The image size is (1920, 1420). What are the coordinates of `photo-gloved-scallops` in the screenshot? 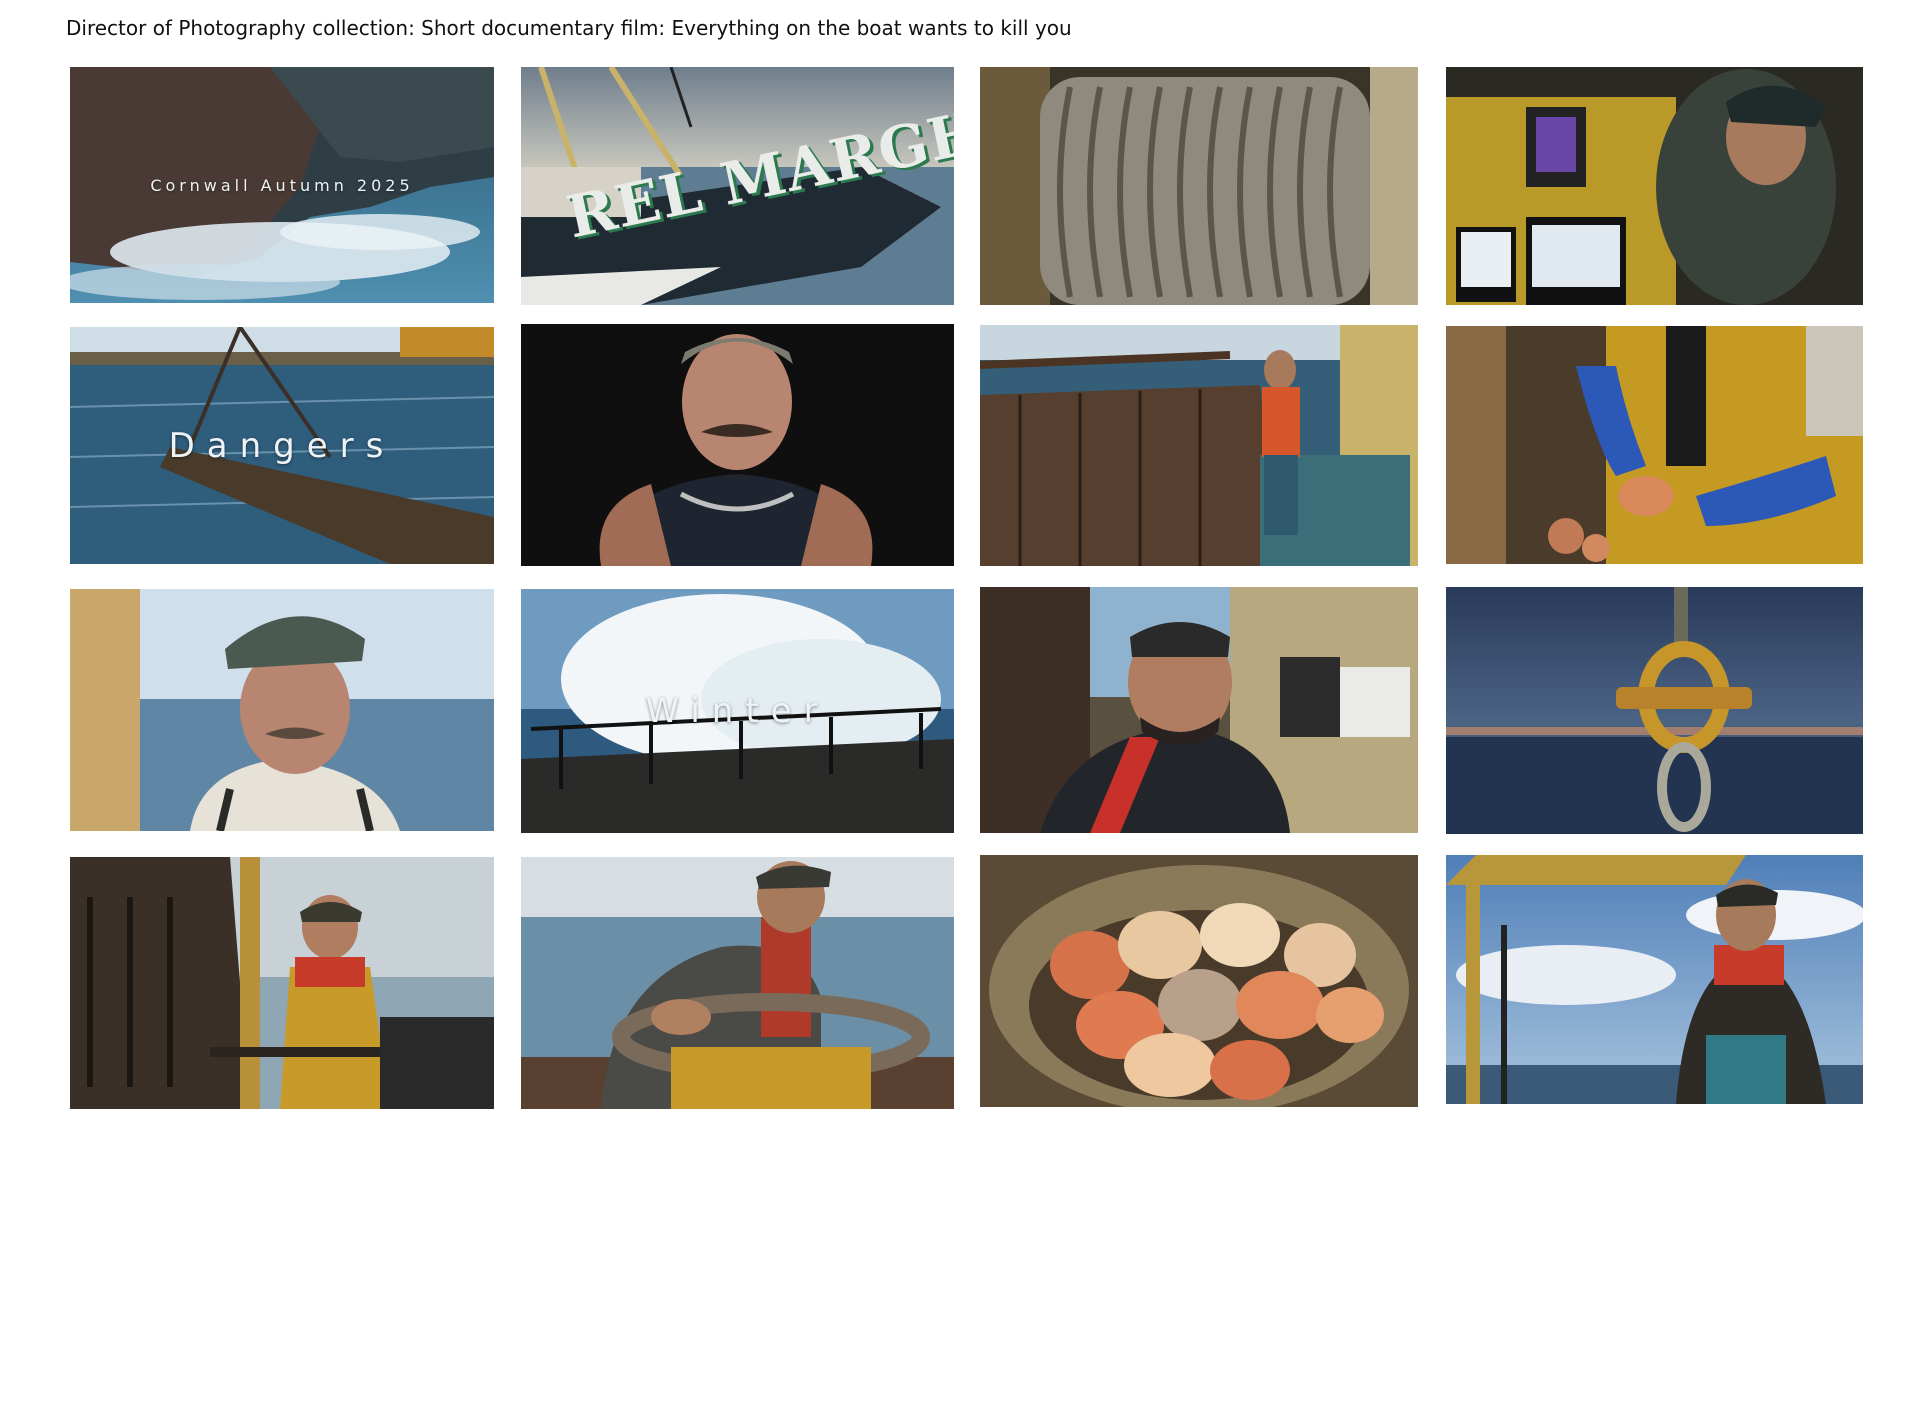 It's located at (1654, 445).